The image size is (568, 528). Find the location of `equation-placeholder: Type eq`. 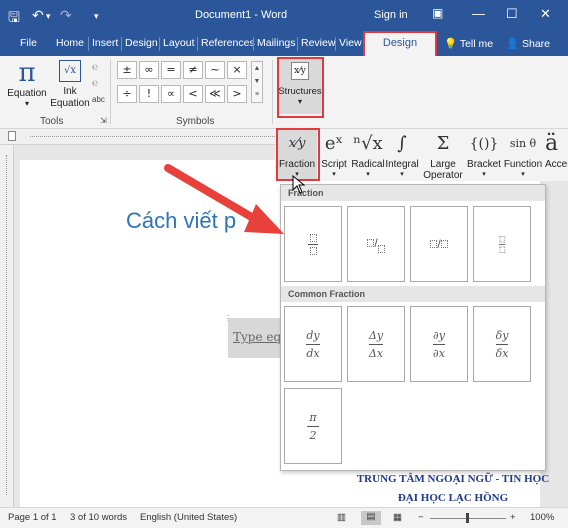

equation-placeholder: Type eq is located at coordinates (258, 338).